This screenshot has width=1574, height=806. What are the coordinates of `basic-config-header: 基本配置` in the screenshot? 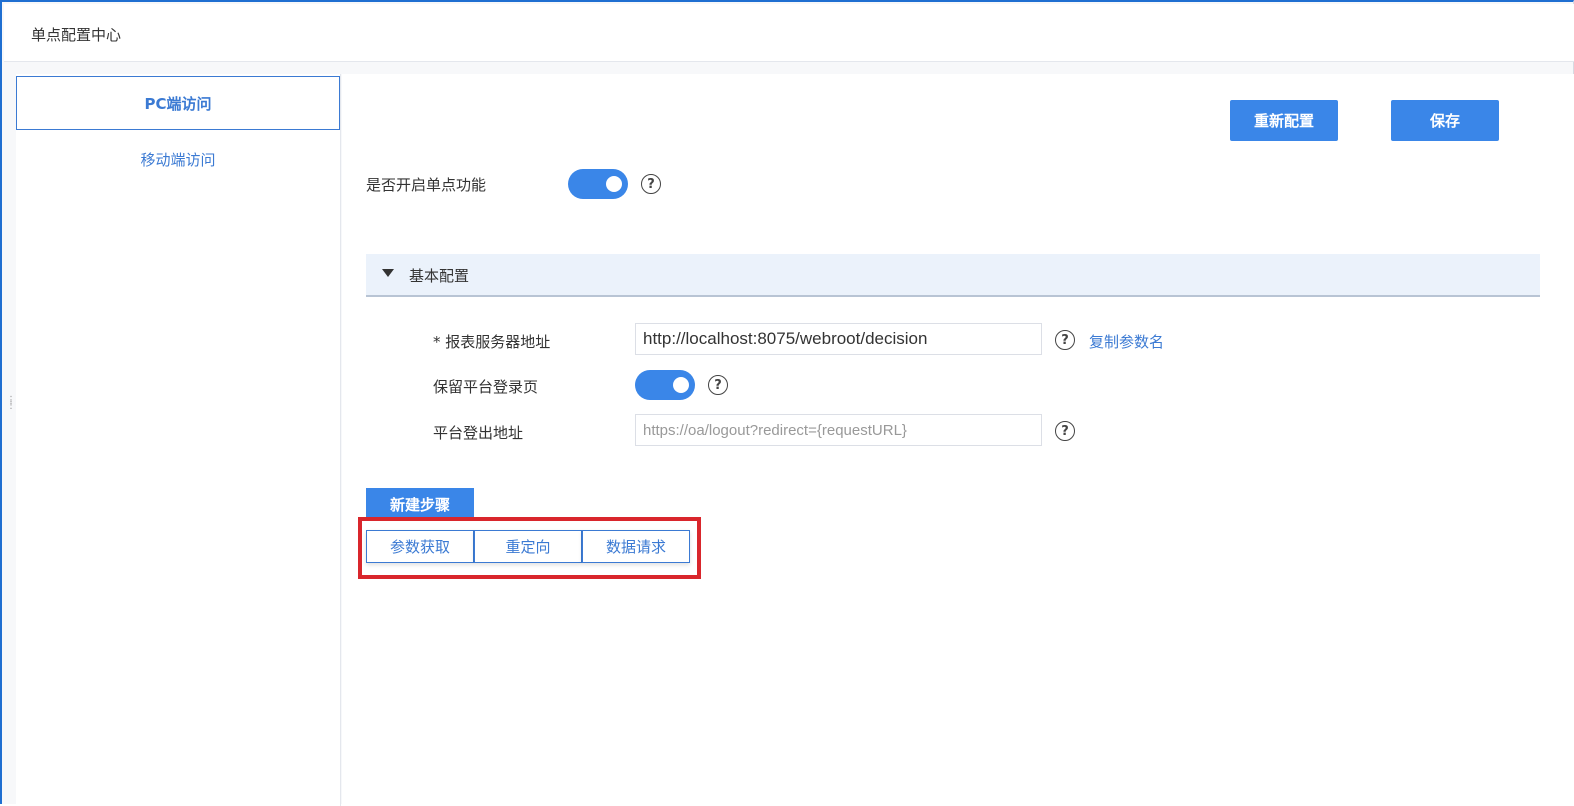 It's located at (953, 275).